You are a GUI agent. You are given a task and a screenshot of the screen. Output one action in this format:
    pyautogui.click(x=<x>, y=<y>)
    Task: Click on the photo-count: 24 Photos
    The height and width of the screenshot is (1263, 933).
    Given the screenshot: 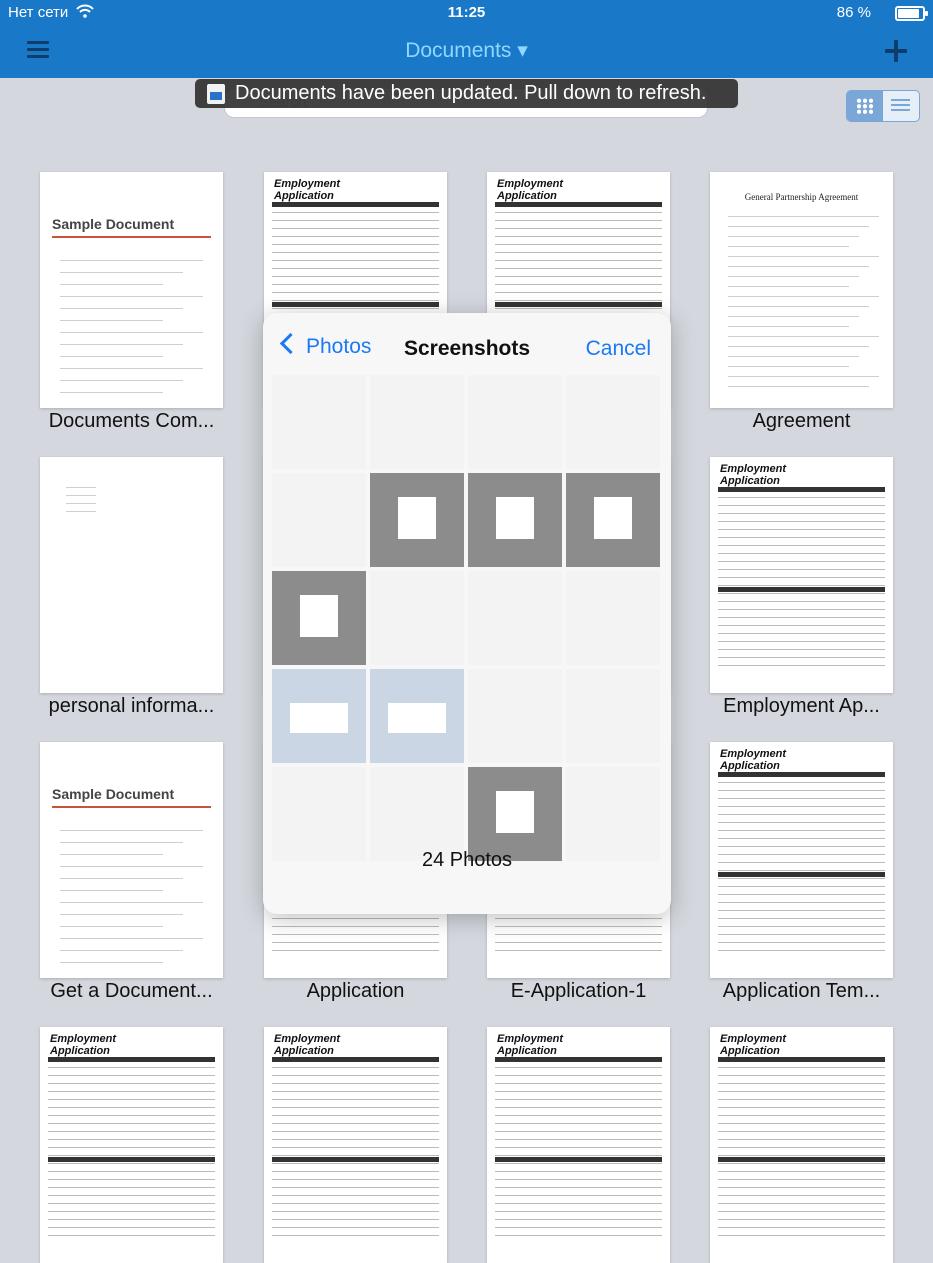 What is the action you would take?
    pyautogui.click(x=467, y=860)
    